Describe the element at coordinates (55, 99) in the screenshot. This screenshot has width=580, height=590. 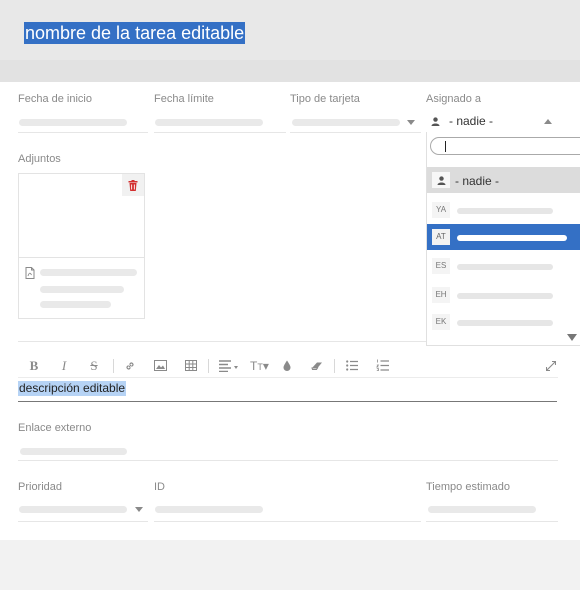
I see `start-date-label: Fecha de inicio` at that location.